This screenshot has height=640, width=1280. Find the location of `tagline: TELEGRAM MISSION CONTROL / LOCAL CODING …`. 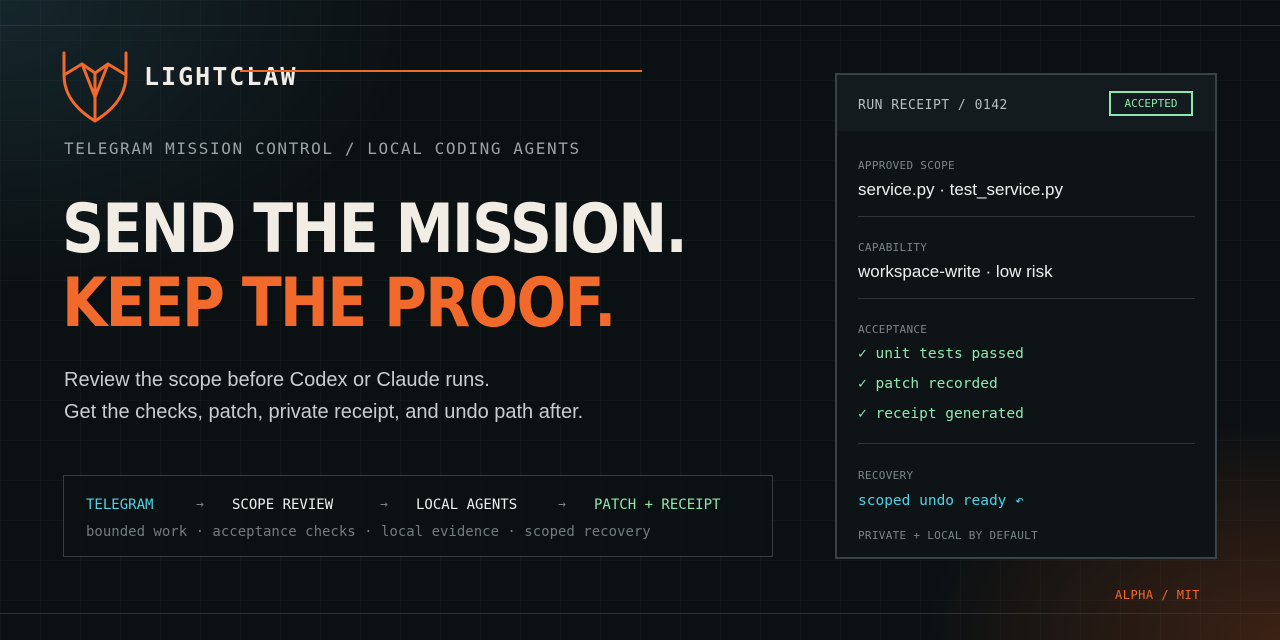

tagline: TELEGRAM MISSION CONTROL / LOCAL CODING … is located at coordinates (322, 148).